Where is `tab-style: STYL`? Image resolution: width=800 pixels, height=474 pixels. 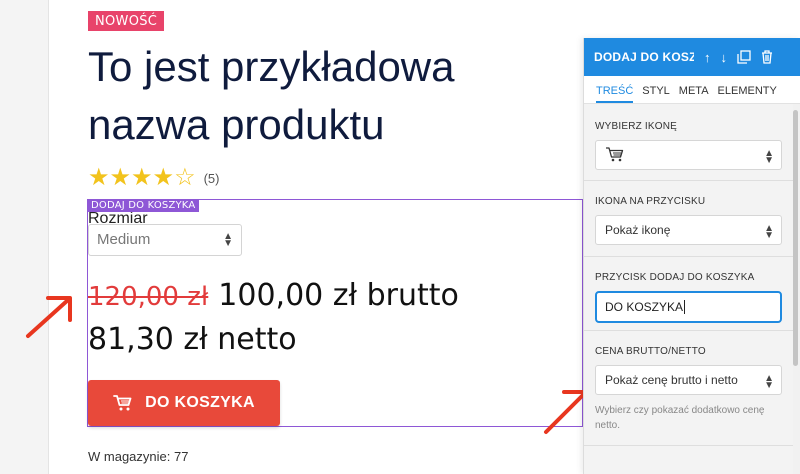 tab-style: STYL is located at coordinates (656, 94).